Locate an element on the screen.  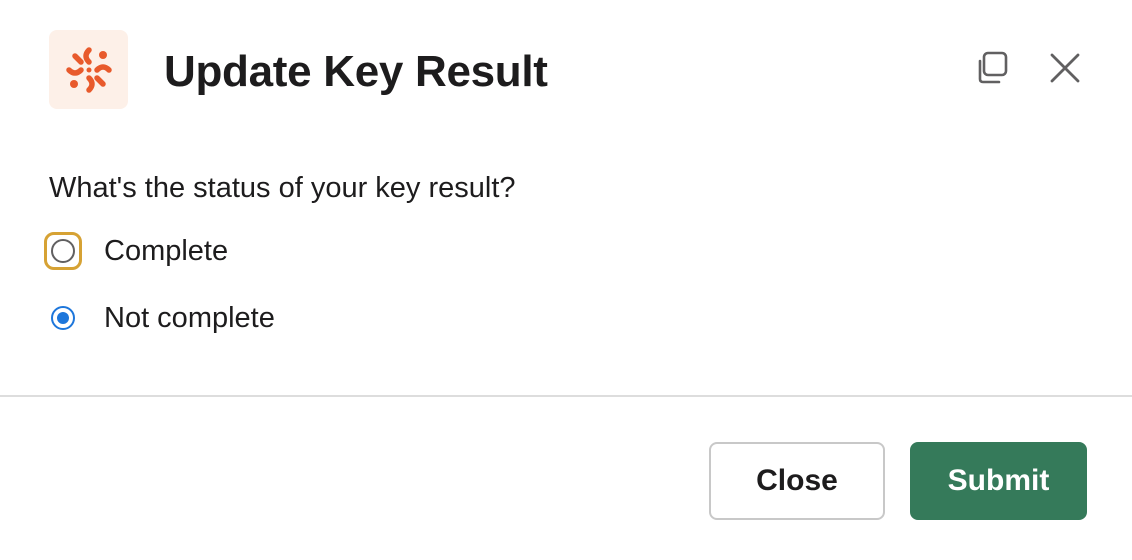
app-logo-icon is located at coordinates (88, 69).